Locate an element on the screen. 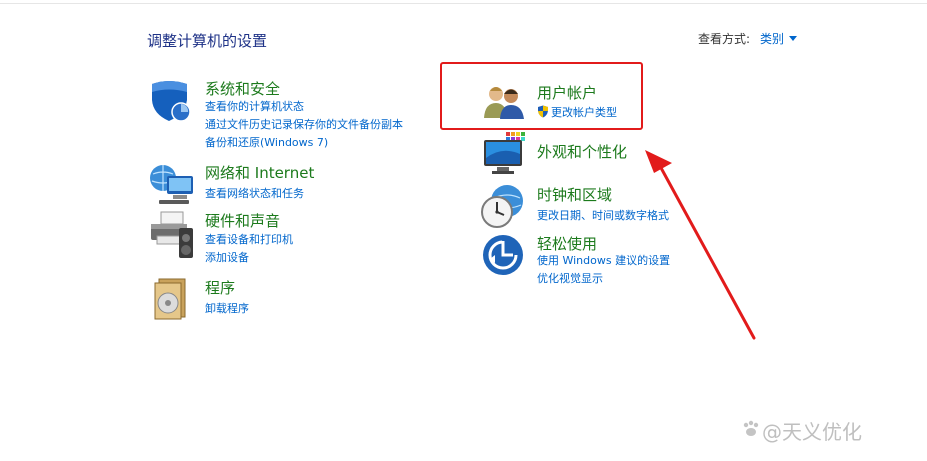 This screenshot has width=927, height=461. watermark: @天义优化 is located at coordinates (812, 432).